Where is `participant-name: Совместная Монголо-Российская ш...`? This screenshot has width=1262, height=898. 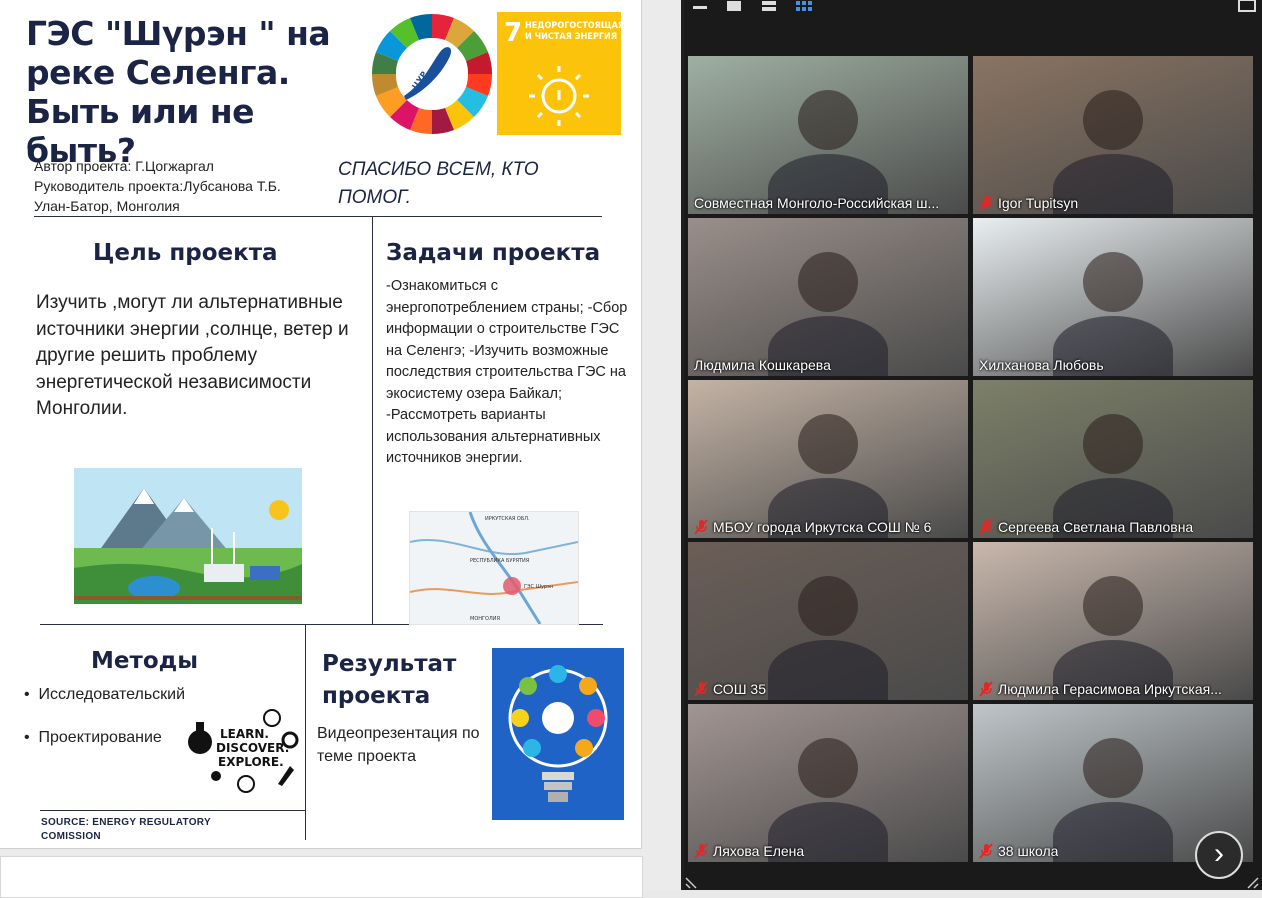 participant-name: Совместная Монголо-Российская ш... is located at coordinates (816, 203).